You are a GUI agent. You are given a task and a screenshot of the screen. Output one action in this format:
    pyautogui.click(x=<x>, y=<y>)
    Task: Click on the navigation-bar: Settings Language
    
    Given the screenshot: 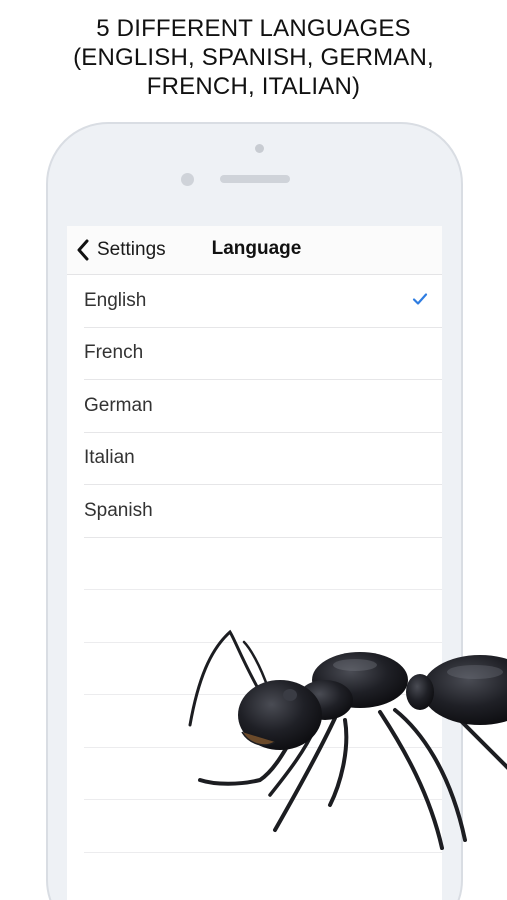 What is the action you would take?
    pyautogui.click(x=254, y=250)
    